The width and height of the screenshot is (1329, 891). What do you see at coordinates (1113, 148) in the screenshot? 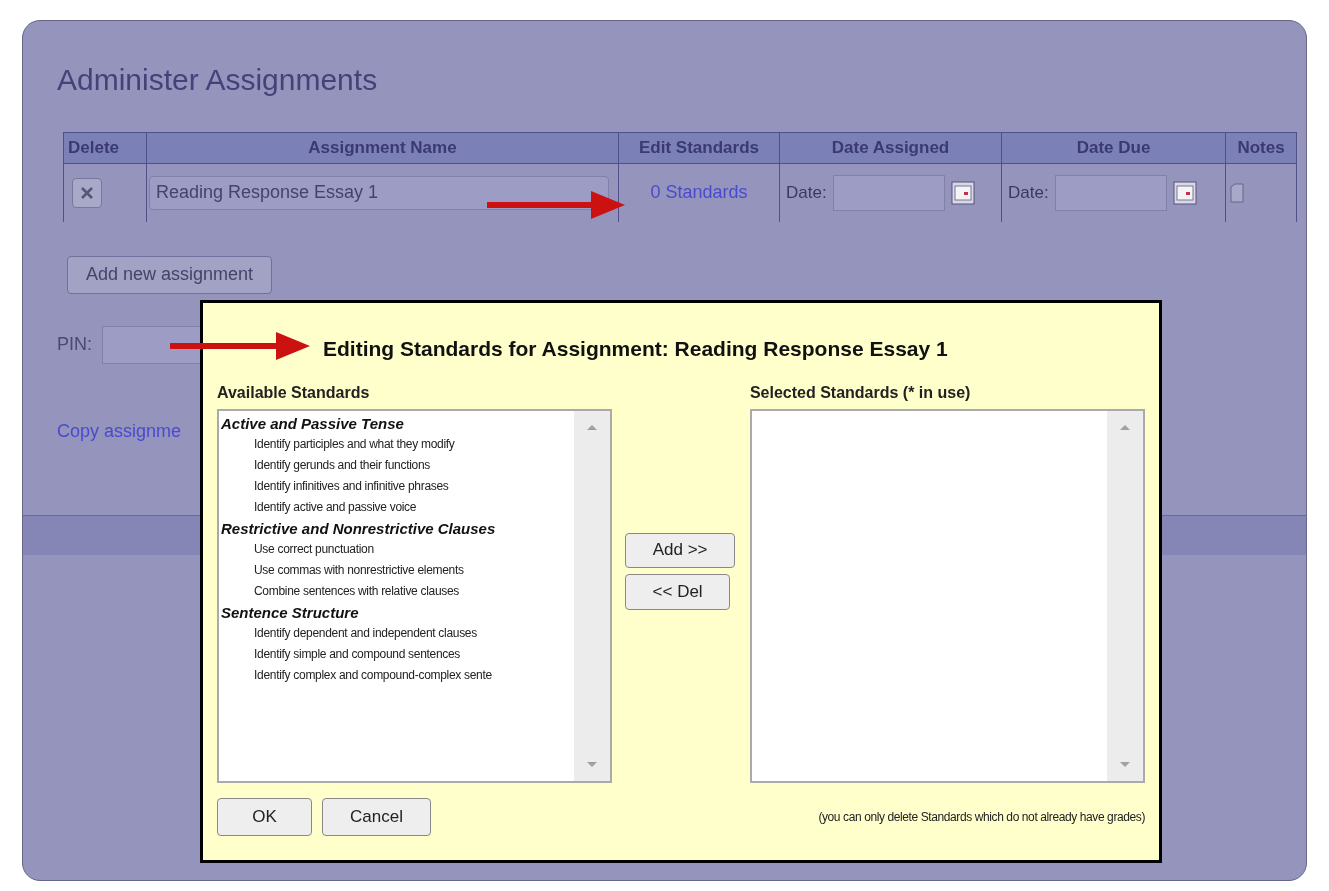
I see `column-header: Date Due` at bounding box center [1113, 148].